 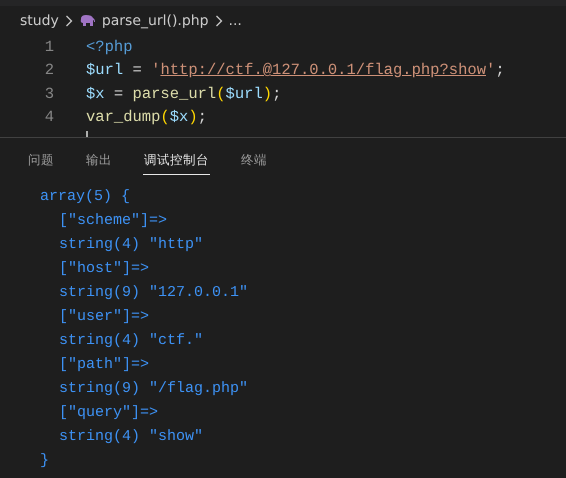 What do you see at coordinates (86, 197) in the screenshot?
I see `console-output-line: array(5) {` at bounding box center [86, 197].